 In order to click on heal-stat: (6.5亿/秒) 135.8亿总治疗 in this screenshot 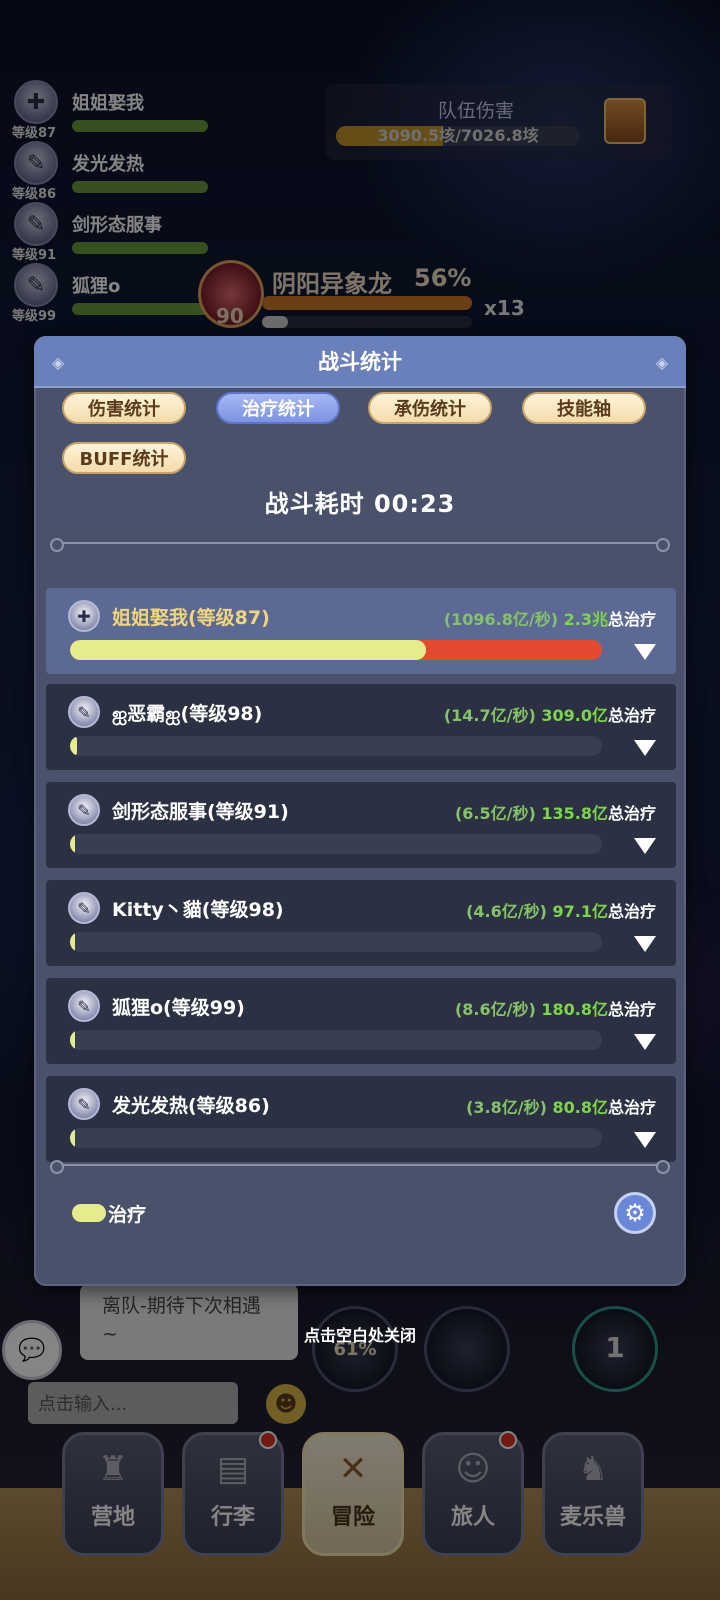, I will do `click(555, 812)`.